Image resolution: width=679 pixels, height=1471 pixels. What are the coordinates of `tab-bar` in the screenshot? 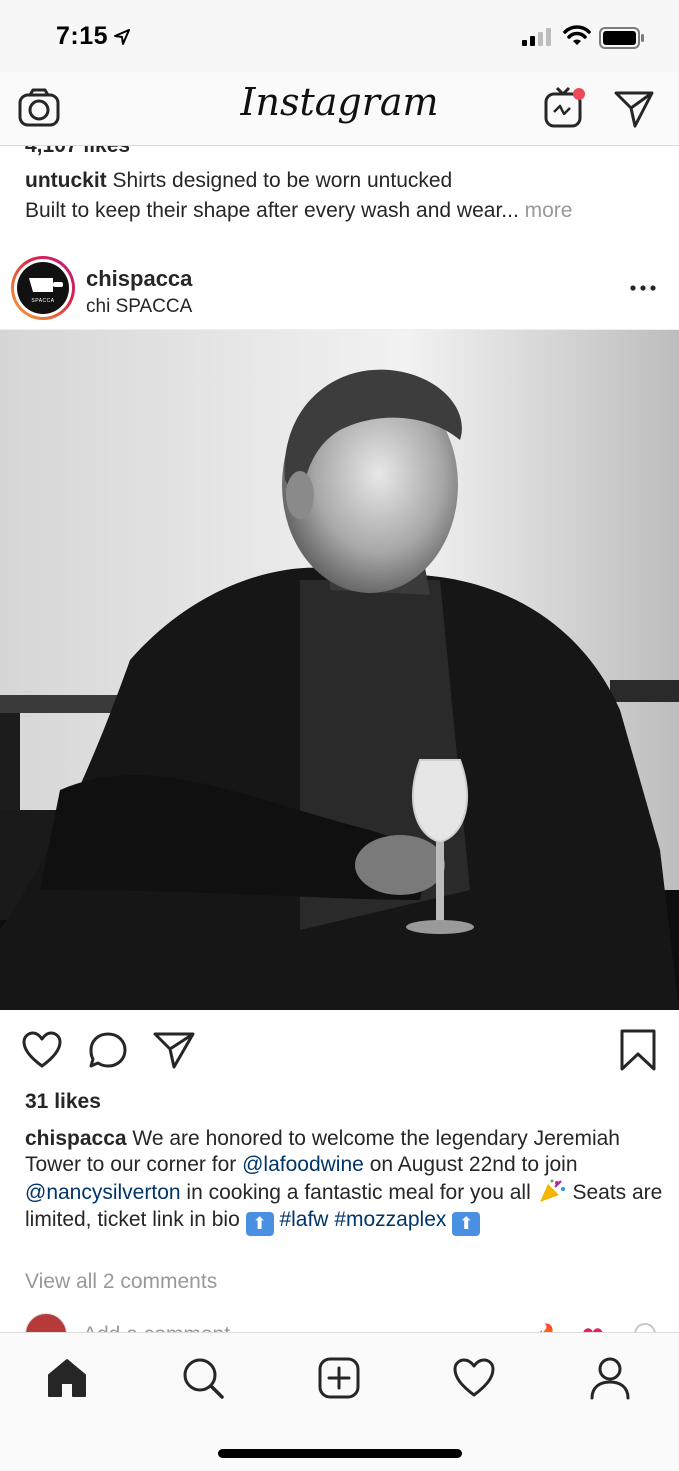 It's located at (339, 1401).